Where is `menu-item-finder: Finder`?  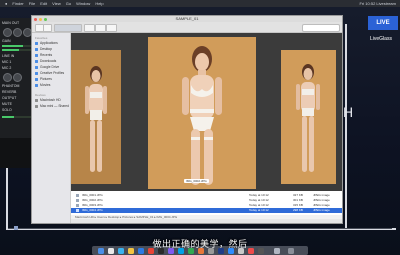 menu-item-finder: Finder is located at coordinates (17, 3).